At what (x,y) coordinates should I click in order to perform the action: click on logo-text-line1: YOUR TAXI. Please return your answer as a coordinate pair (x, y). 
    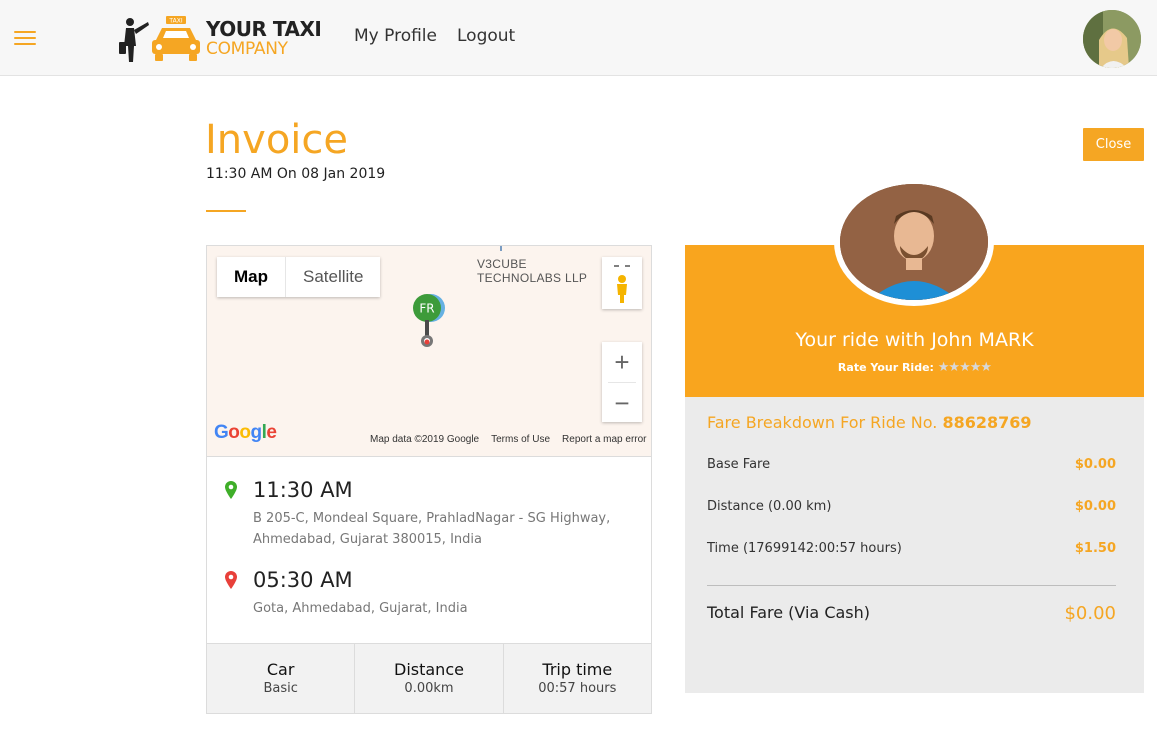
    Looking at the image, I should click on (264, 28).